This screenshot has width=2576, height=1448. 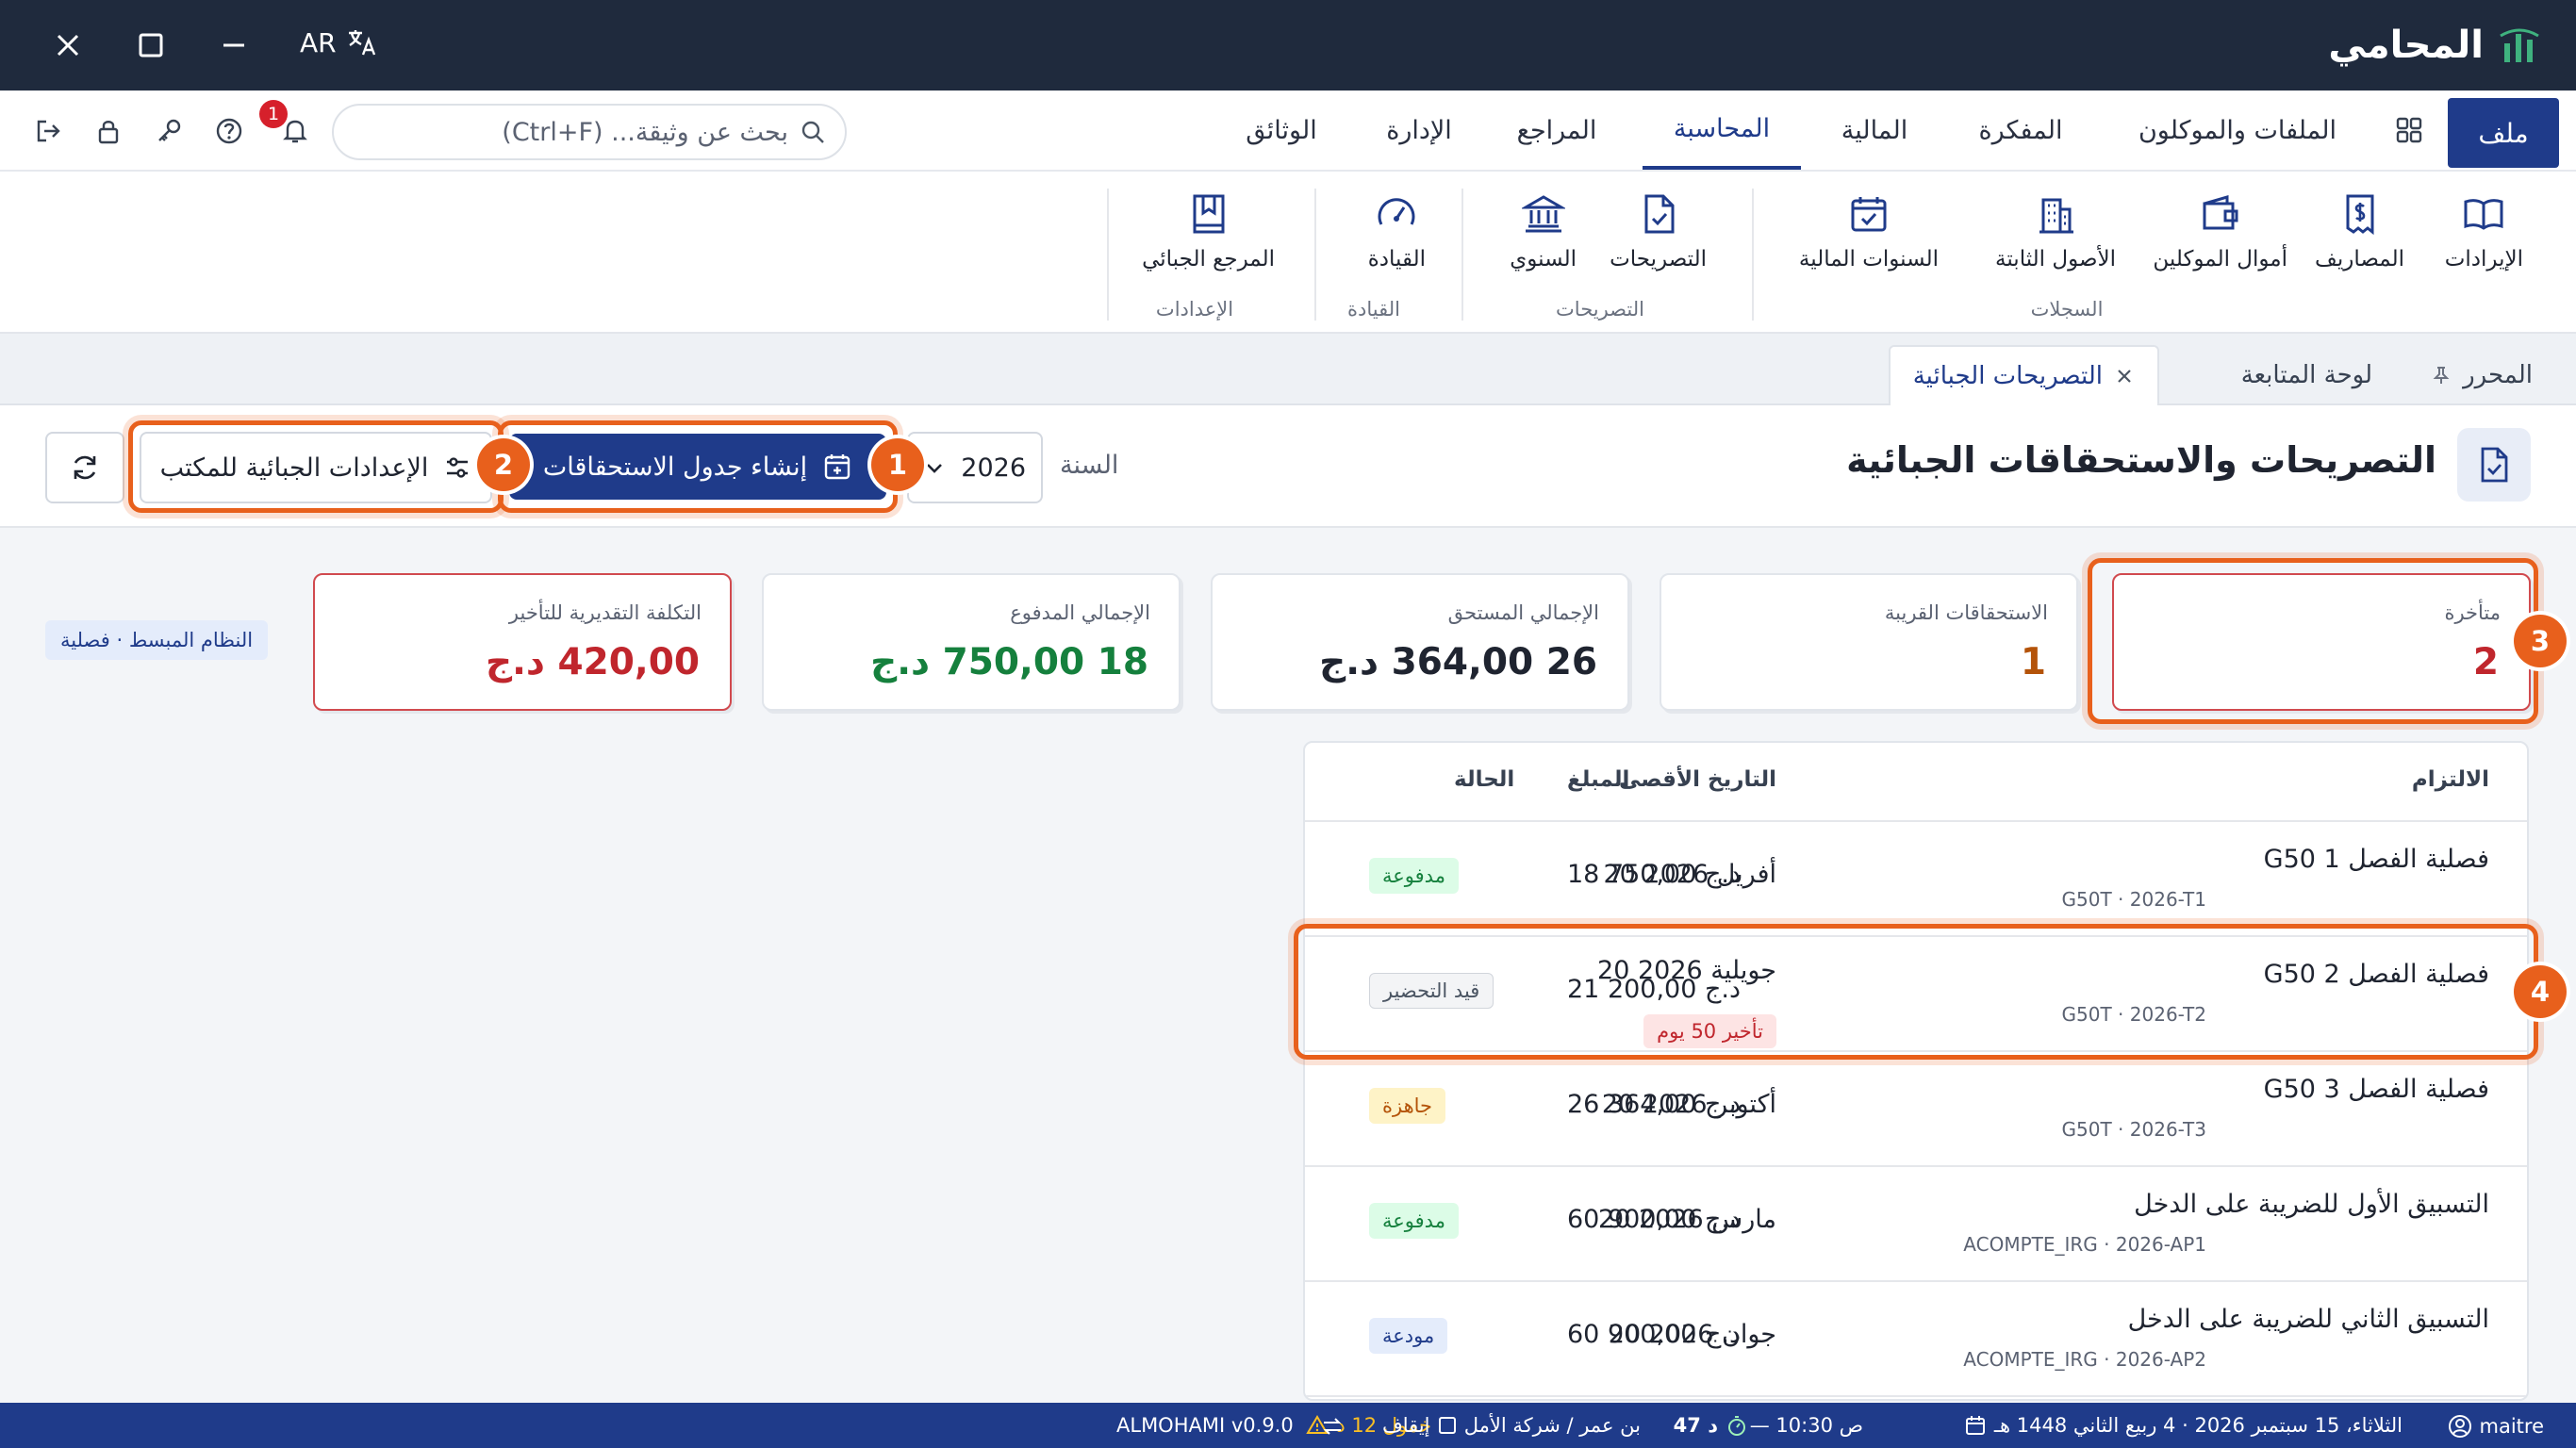 I want to click on ribbon-declarations-label: التصريحات, so click(x=1658, y=259).